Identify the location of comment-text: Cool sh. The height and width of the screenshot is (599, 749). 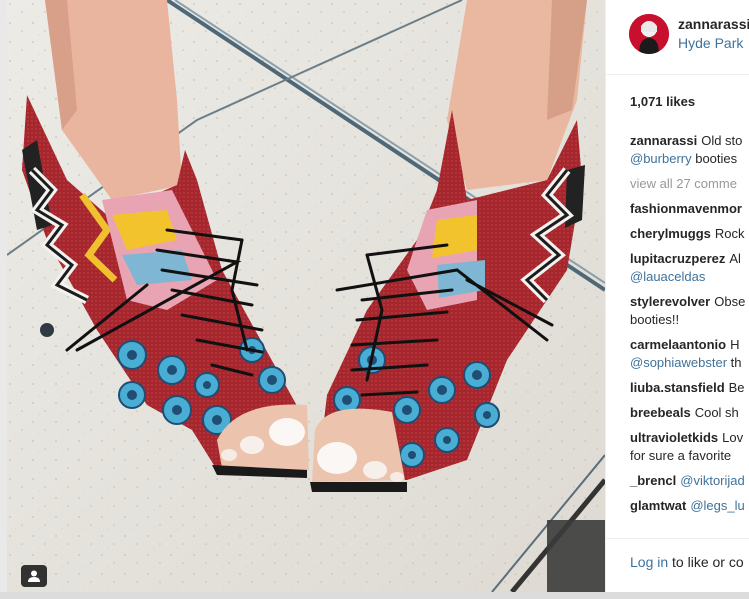
(716, 412).